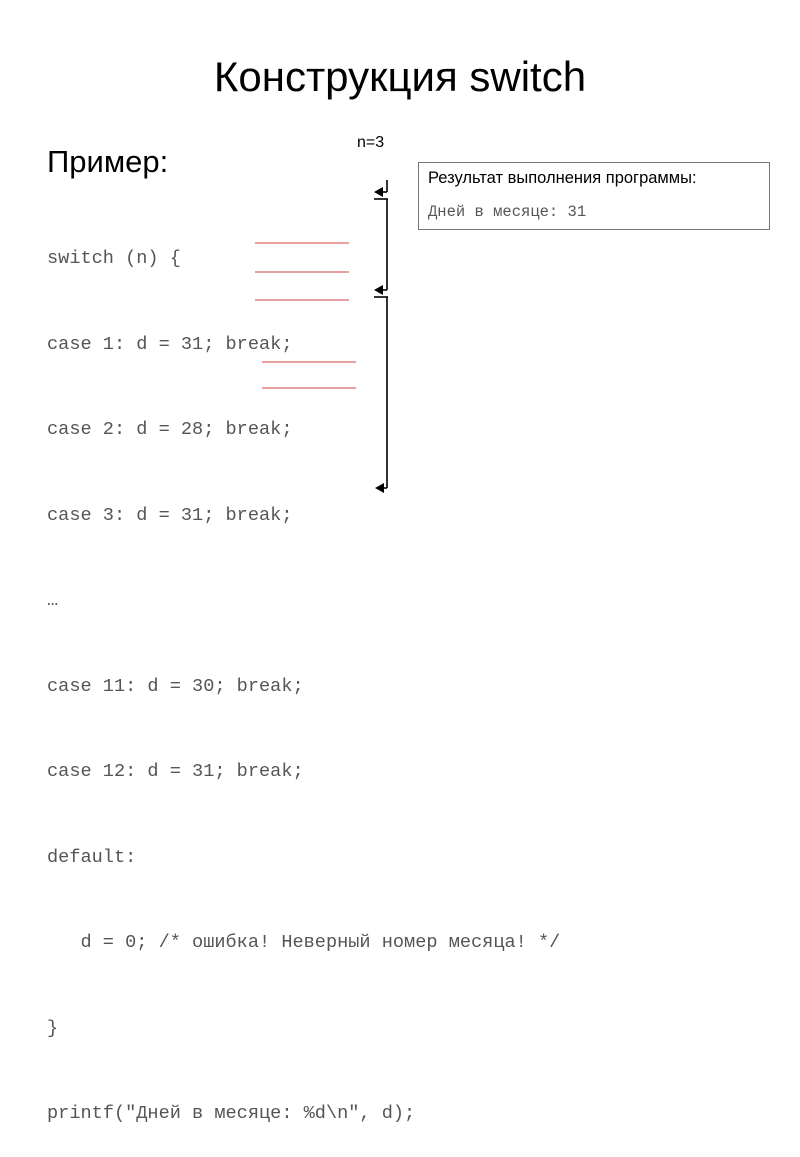  What do you see at coordinates (231, 1113) in the screenshot?
I see `code-line: printf("Дней в месяце: %d\n", d);` at bounding box center [231, 1113].